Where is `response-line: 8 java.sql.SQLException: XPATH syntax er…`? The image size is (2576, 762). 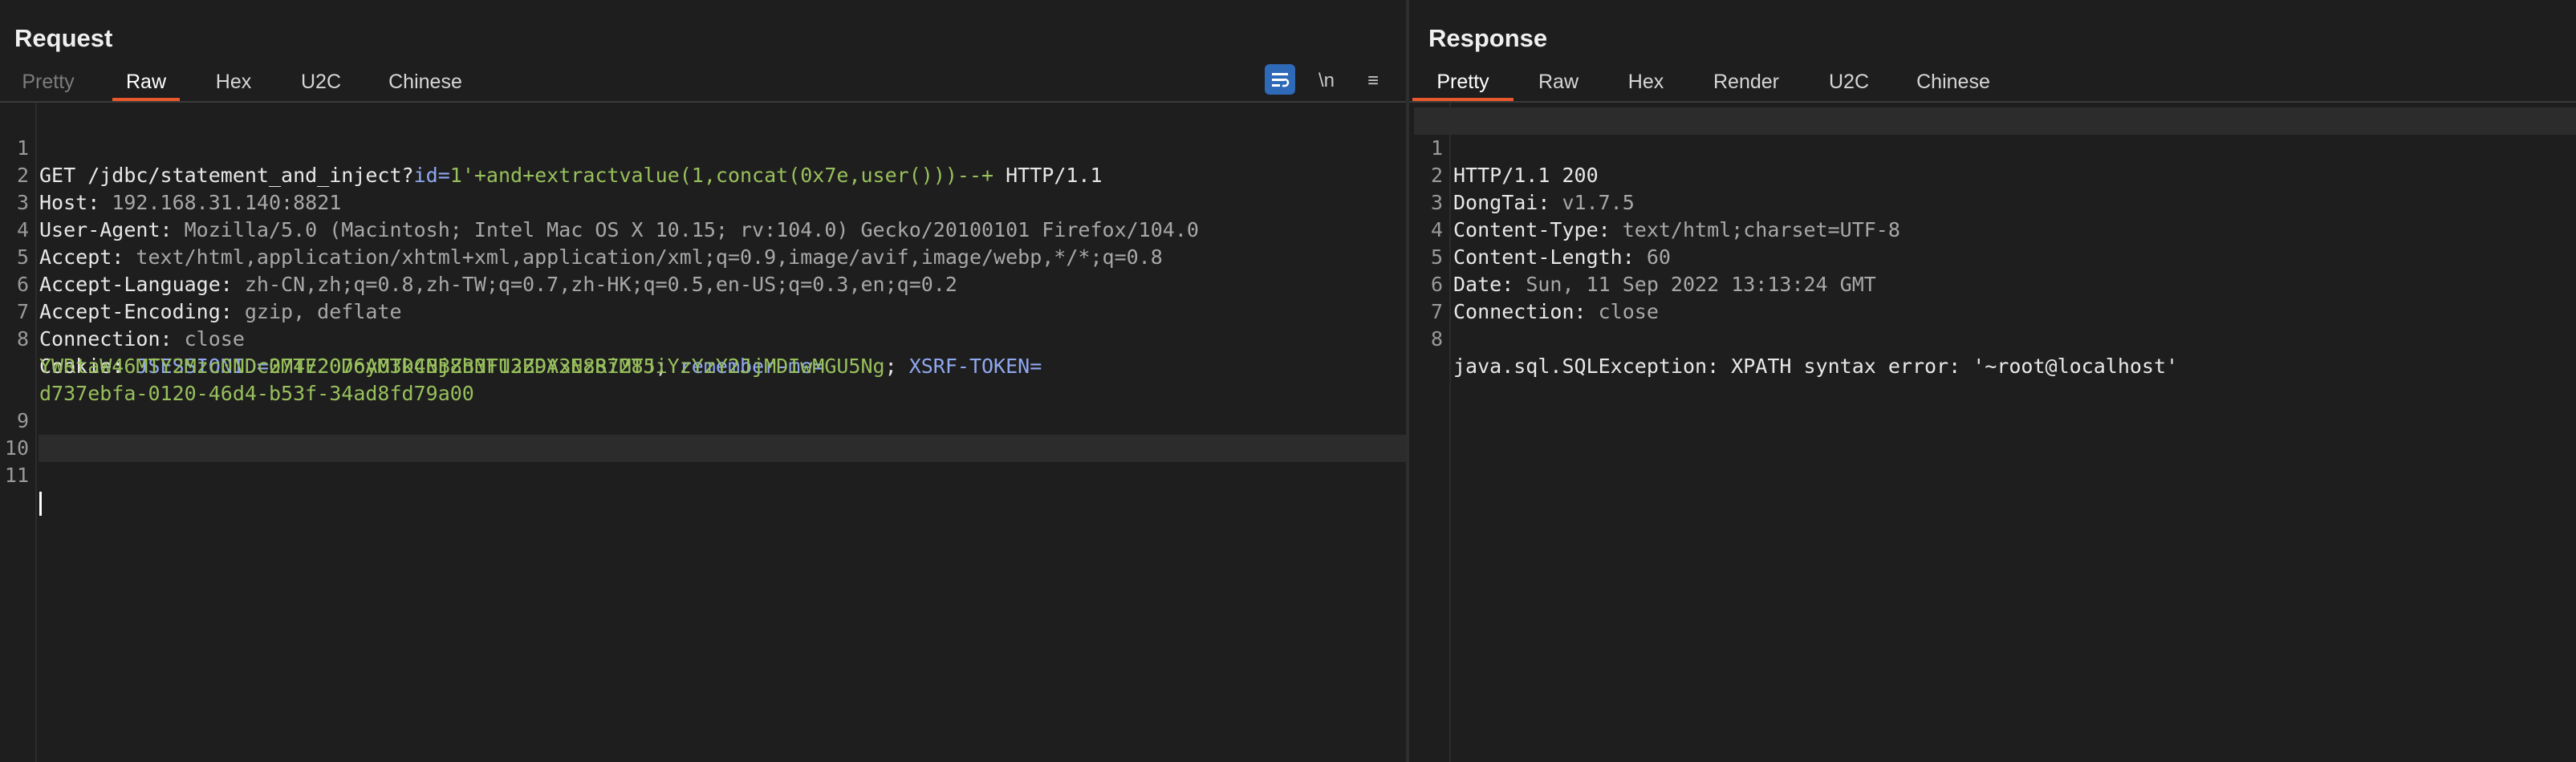 response-line: 8 java.sql.SQLException: XPATH syntax er… is located at coordinates (1995, 338).